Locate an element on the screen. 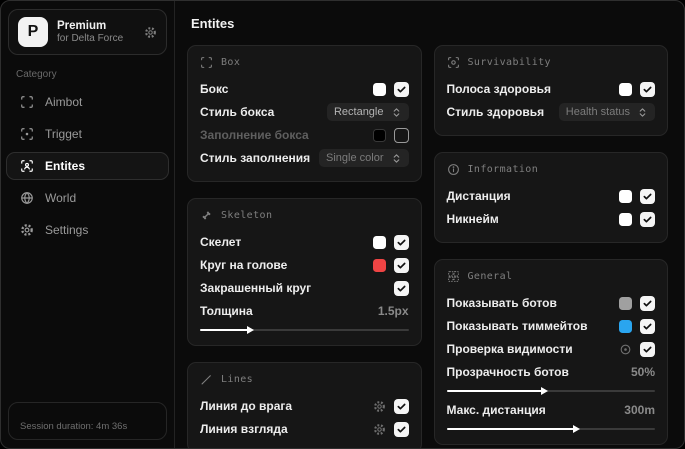  sidebar-item-label: Trigget is located at coordinates (63, 134).